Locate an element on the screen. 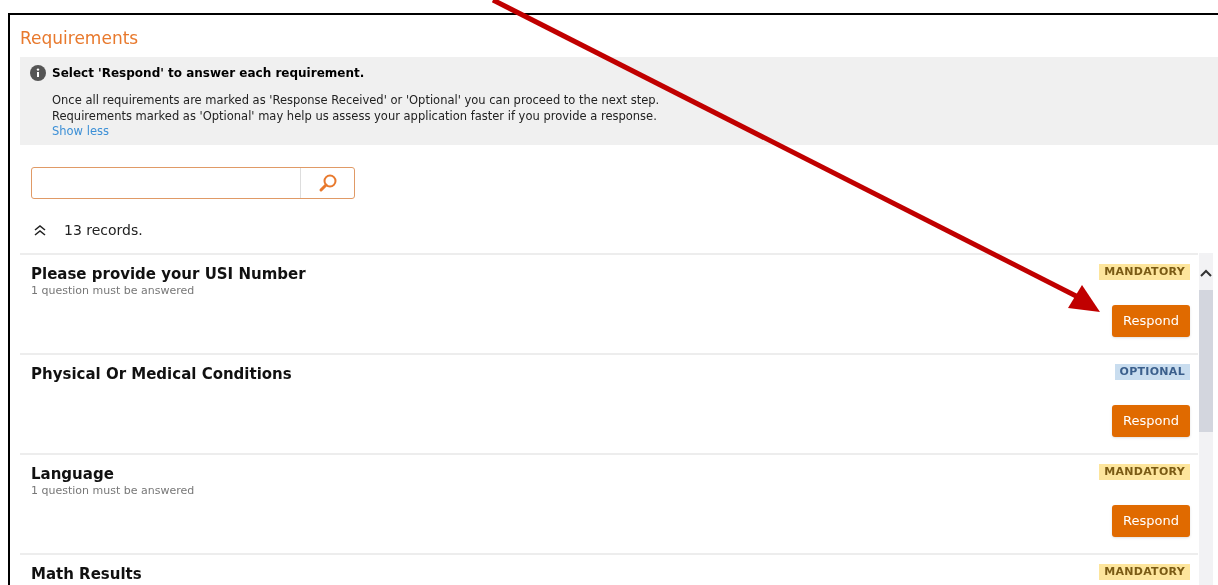  collapse-icon is located at coordinates (40, 230).